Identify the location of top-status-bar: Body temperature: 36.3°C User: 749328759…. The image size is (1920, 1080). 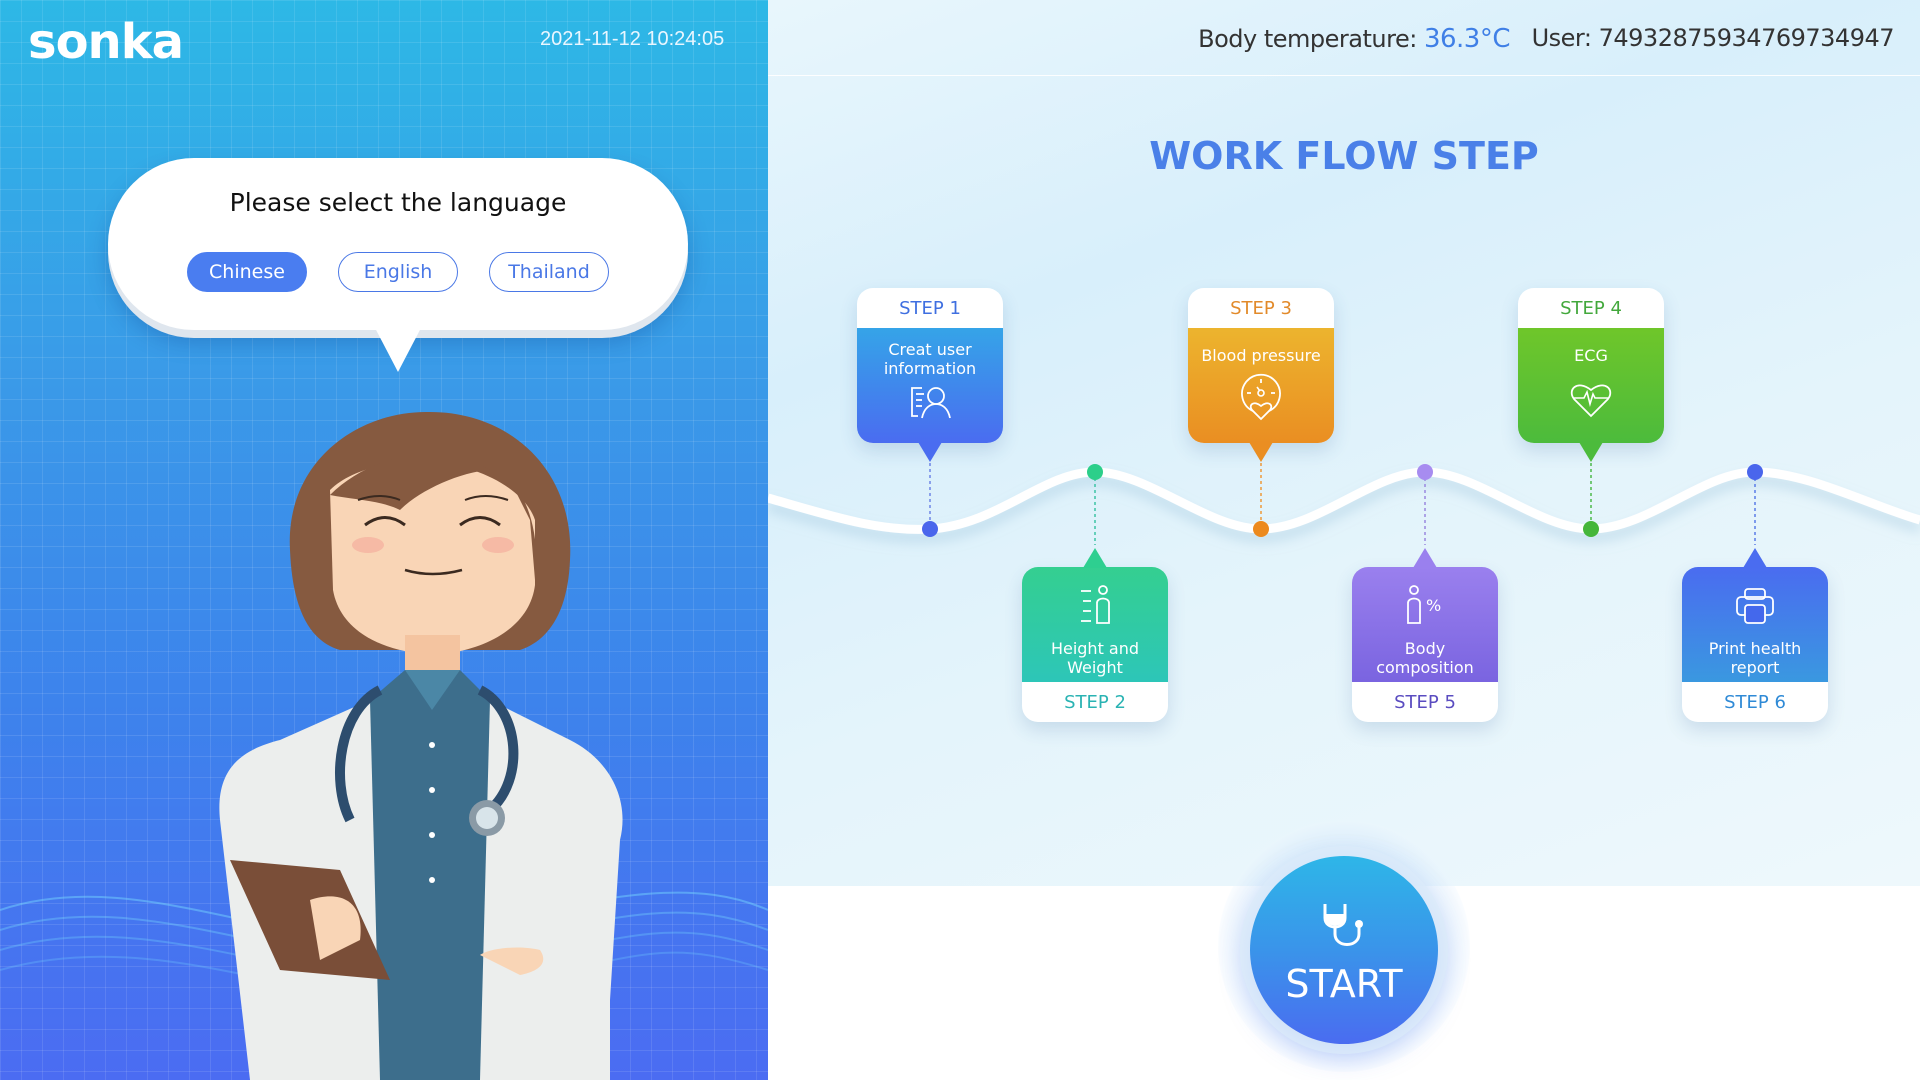
(1344, 38).